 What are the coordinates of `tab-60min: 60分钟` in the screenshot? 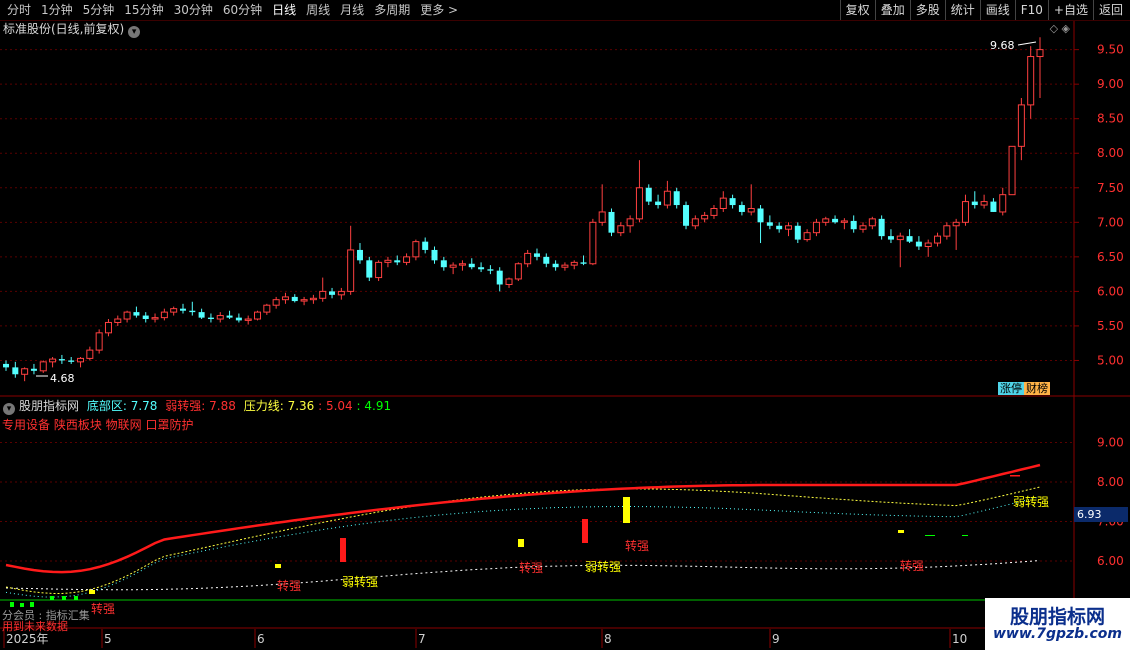 It's located at (242, 10).